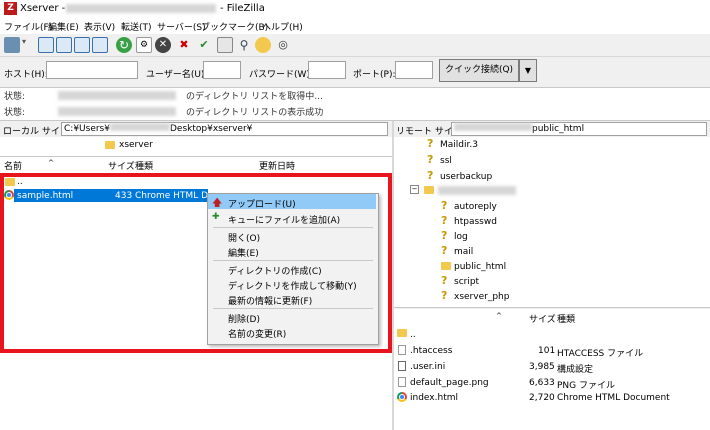  I want to click on username-input, so click(222, 70).